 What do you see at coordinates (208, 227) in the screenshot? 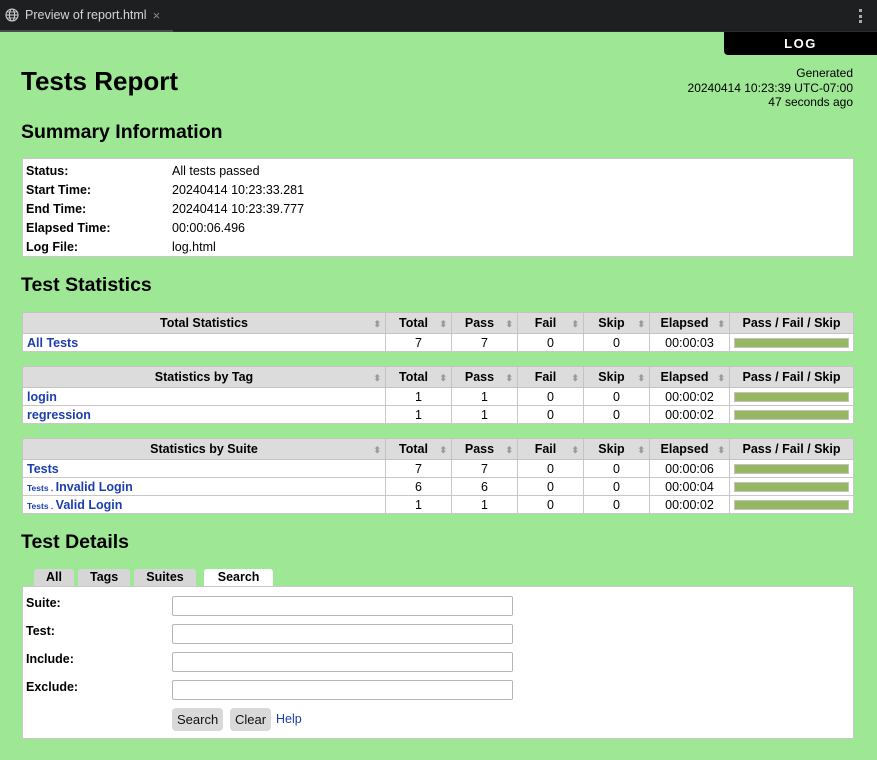
I see `elapsed-time-value: 00:00:06.496` at bounding box center [208, 227].